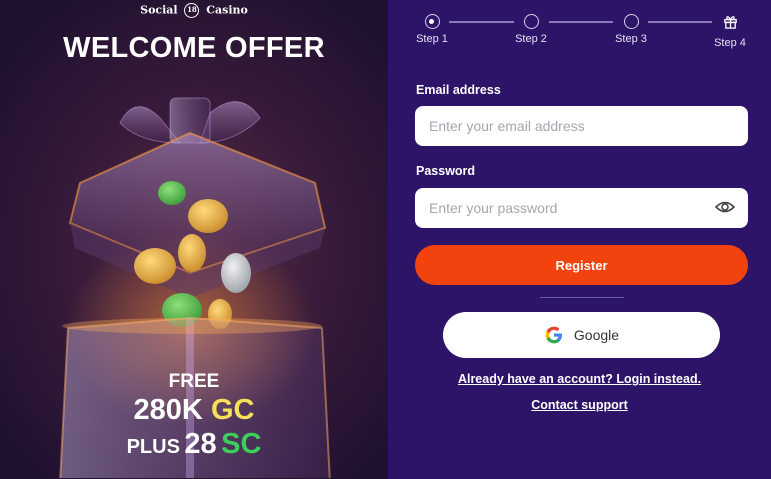  What do you see at coordinates (168, 410) in the screenshot?
I see `gc-amount: 280K` at bounding box center [168, 410].